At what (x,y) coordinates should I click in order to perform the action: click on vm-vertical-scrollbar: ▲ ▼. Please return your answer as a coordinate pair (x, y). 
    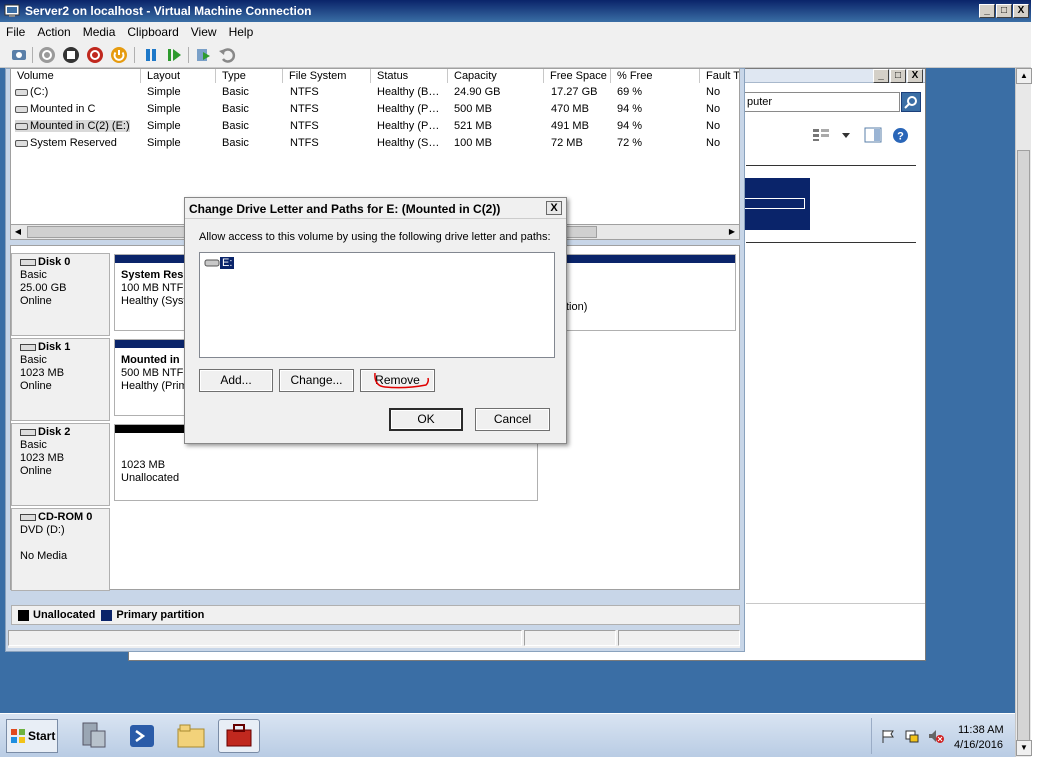
    Looking at the image, I should click on (1023, 412).